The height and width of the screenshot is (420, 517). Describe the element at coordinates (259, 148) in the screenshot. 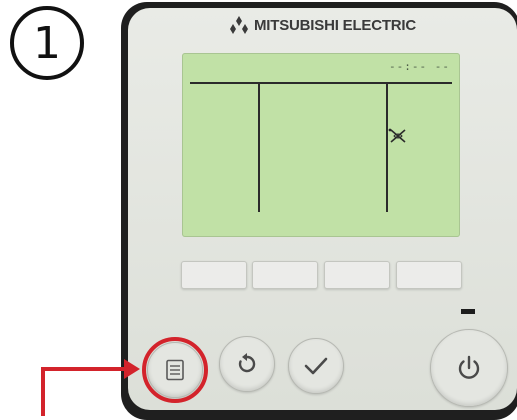

I see `screen-divider-left` at that location.